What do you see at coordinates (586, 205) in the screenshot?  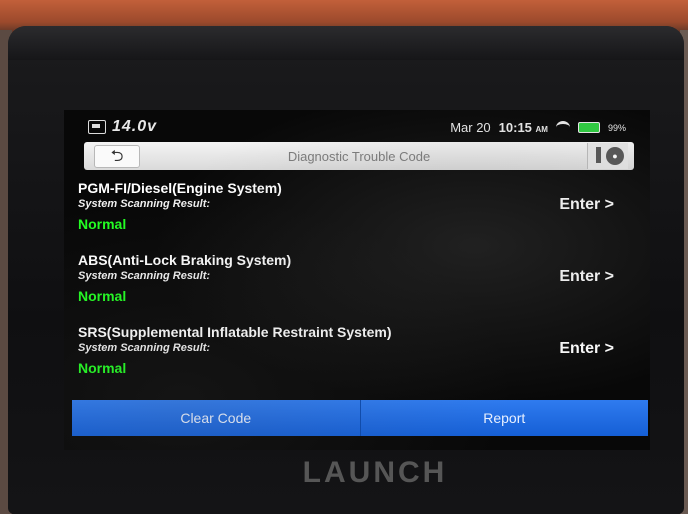 I see `enter-button-engine: Enter >` at bounding box center [586, 205].